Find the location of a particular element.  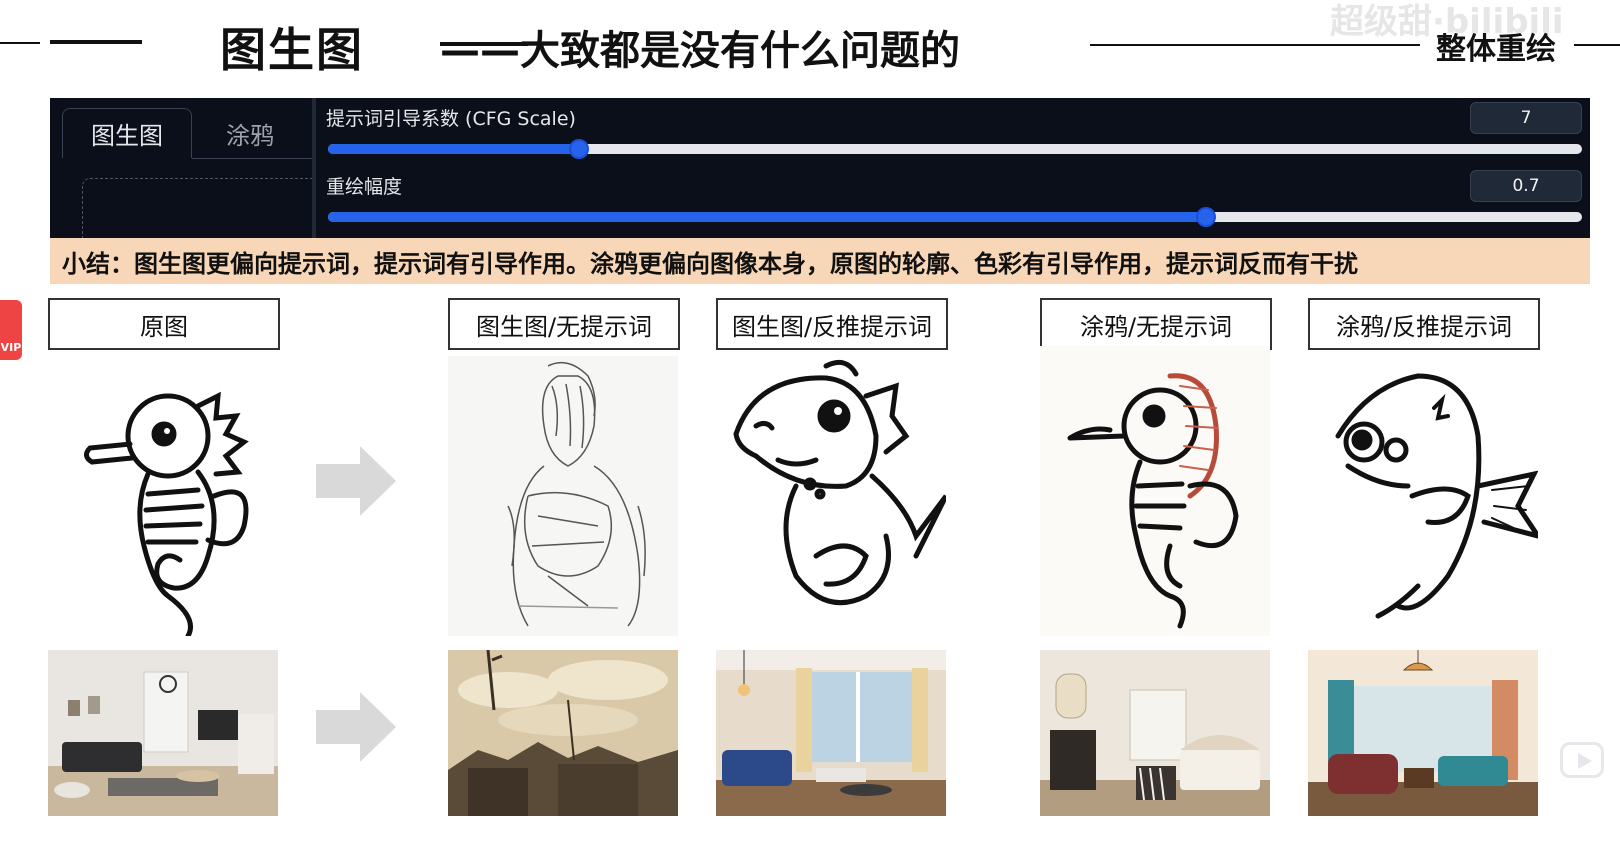

header-rule-long is located at coordinates (1255, 45).